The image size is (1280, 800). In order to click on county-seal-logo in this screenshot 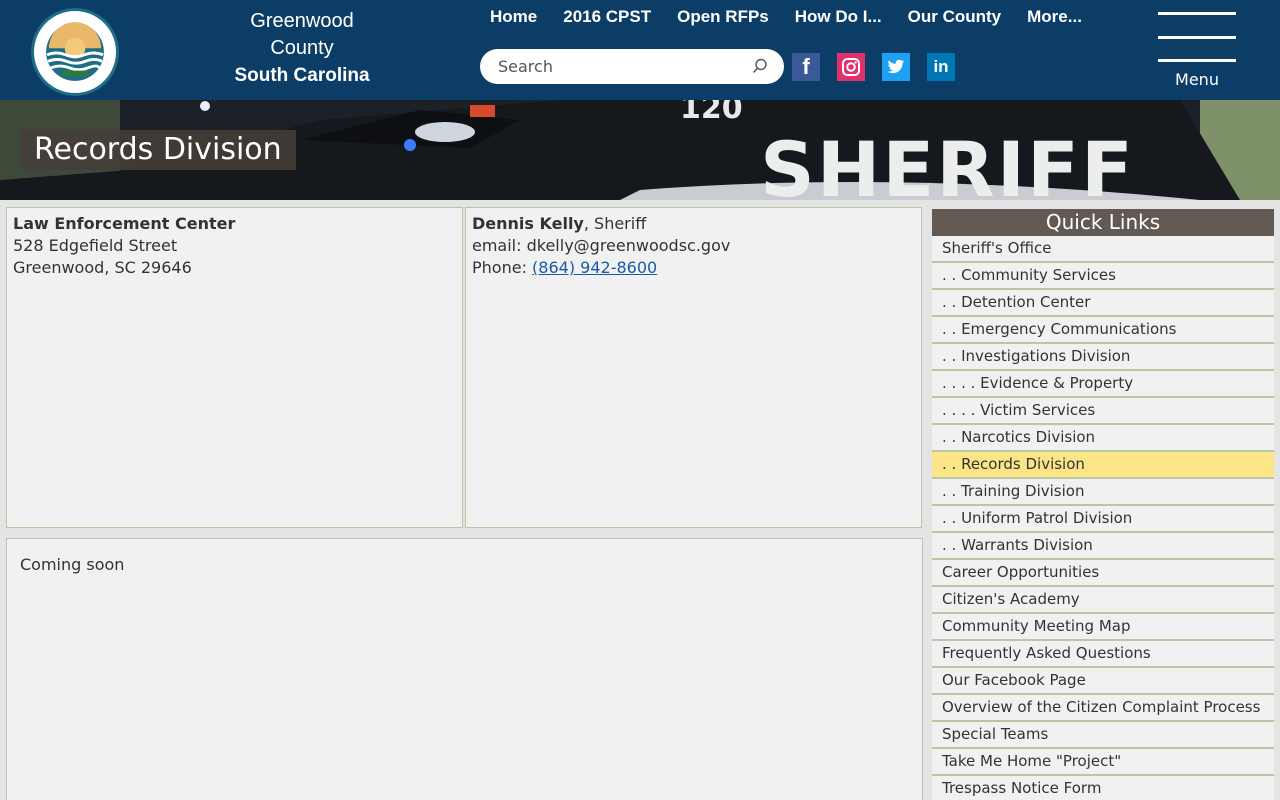, I will do `click(75, 52)`.